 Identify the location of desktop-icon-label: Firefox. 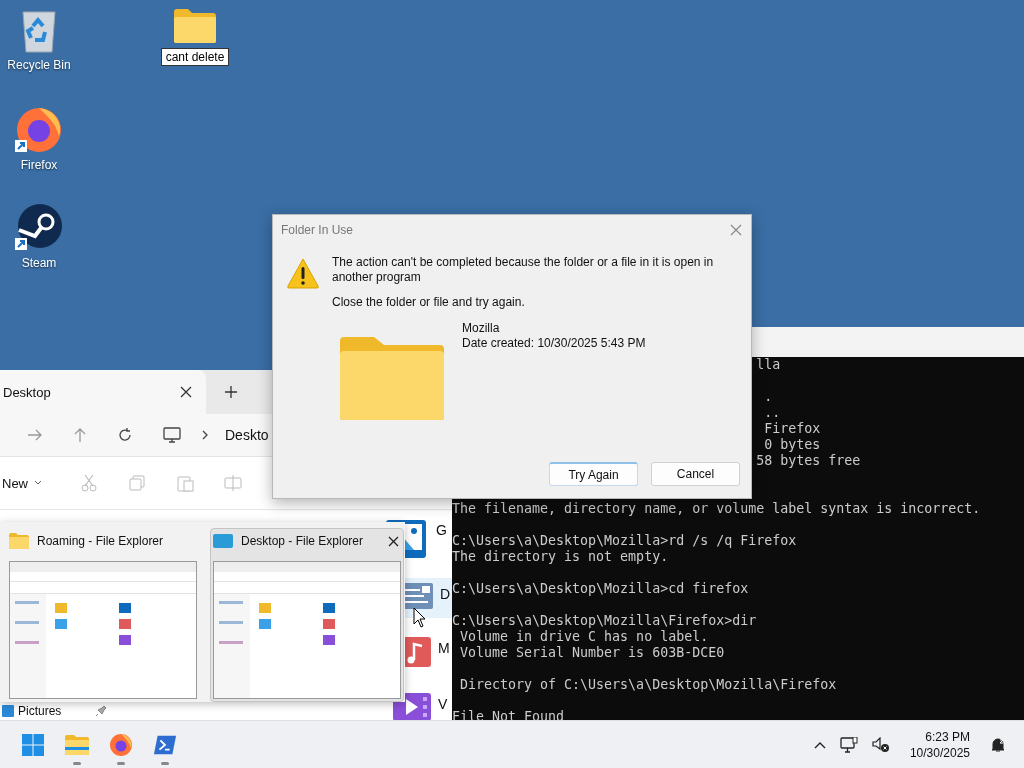
(39, 165).